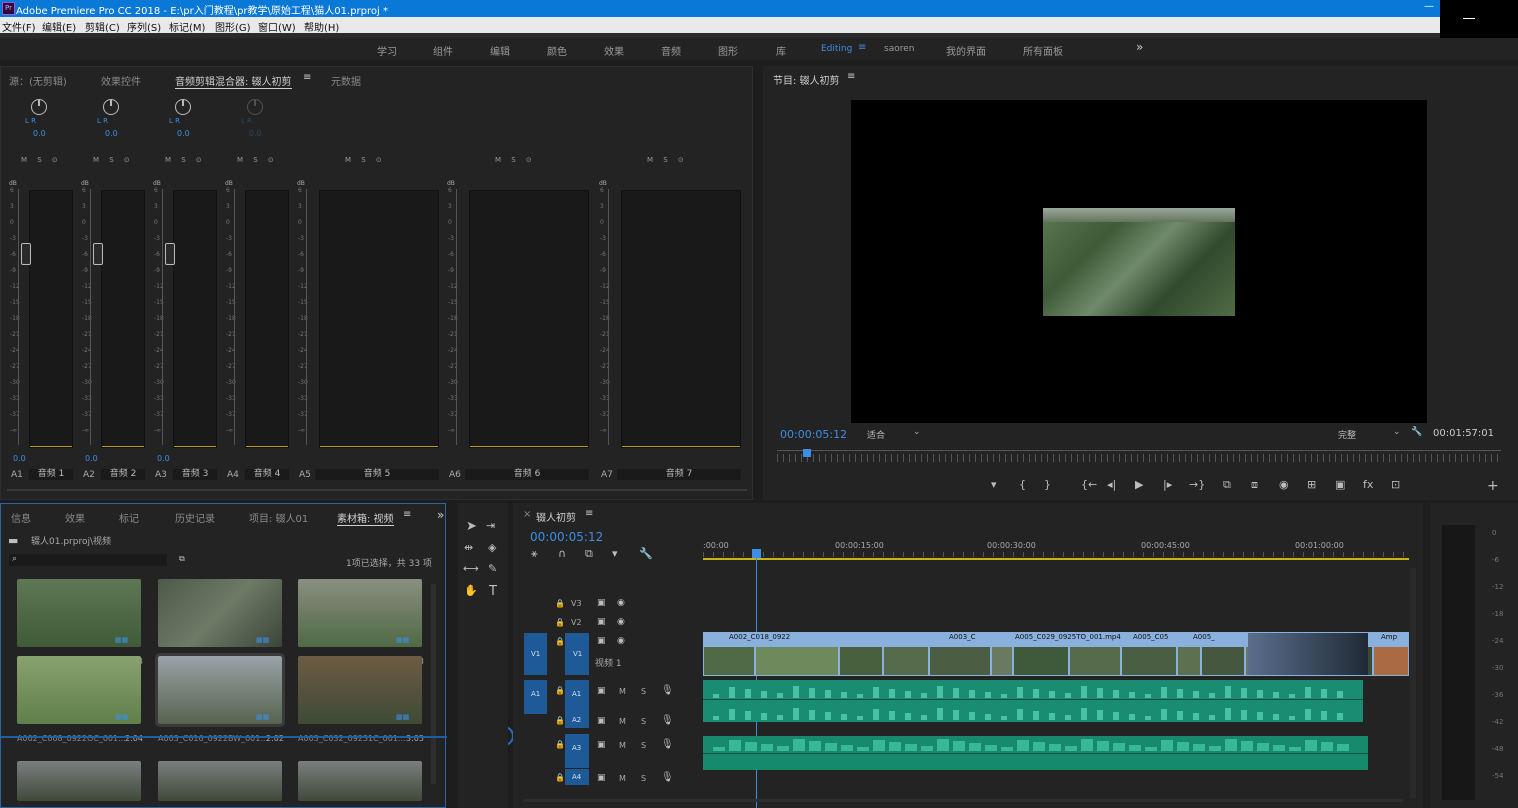  I want to click on step-back-icon: ◂|, so click(1111, 484).